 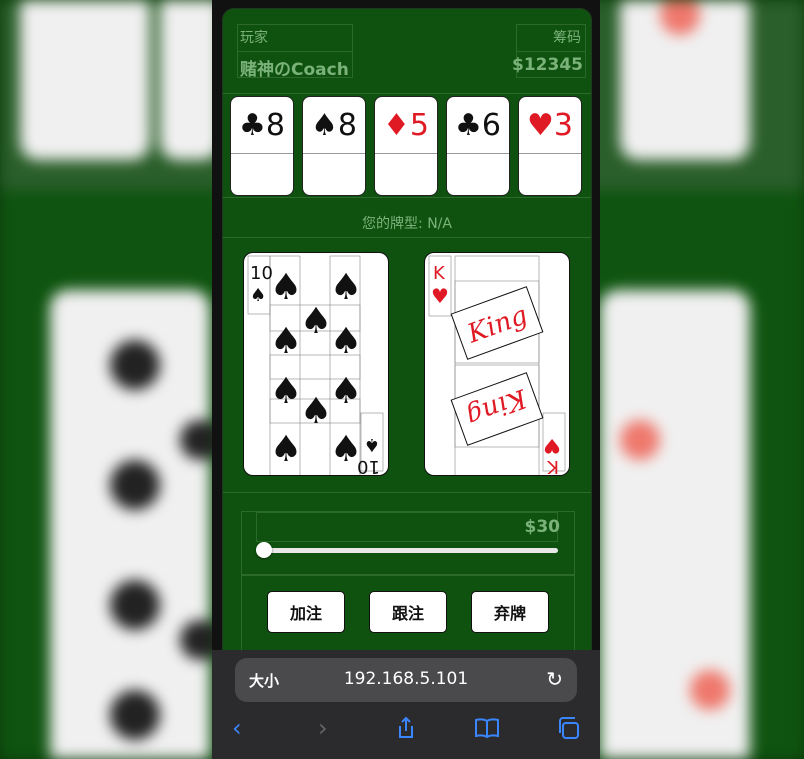 What do you see at coordinates (254, 38) in the screenshot?
I see `player-label: 玩家` at bounding box center [254, 38].